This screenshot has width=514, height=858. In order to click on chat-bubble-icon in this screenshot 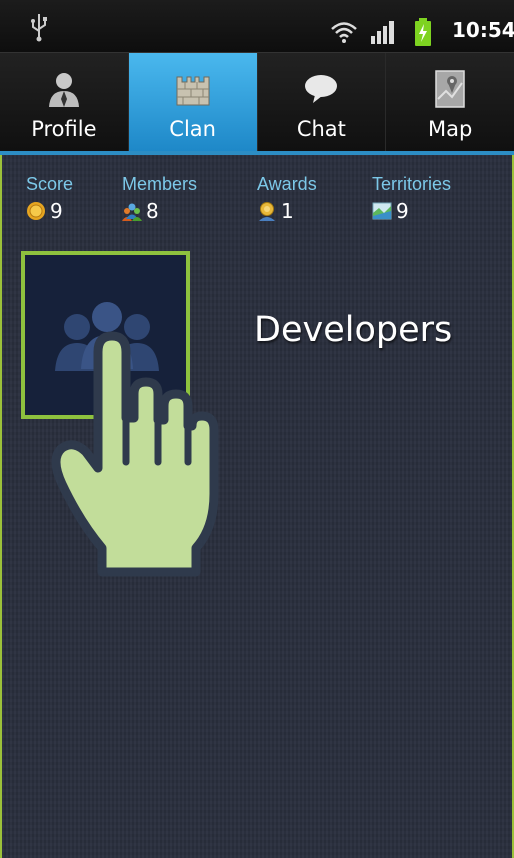, I will do `click(321, 89)`.